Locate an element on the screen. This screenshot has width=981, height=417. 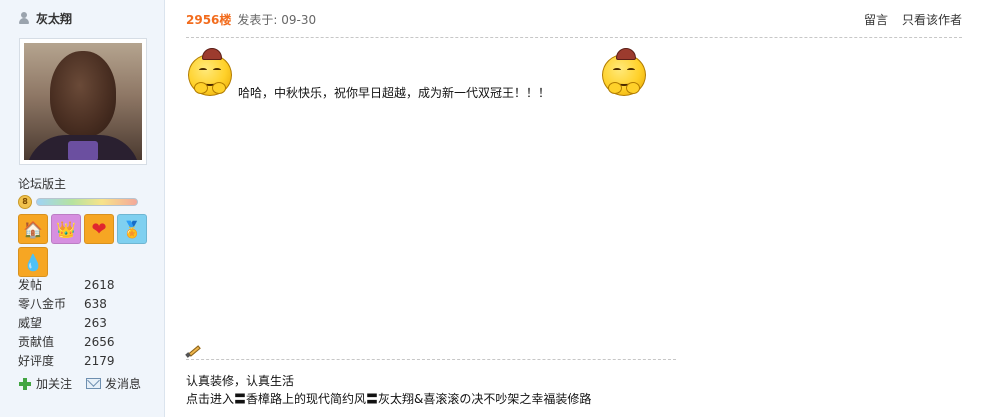
header-divider is located at coordinates (574, 37).